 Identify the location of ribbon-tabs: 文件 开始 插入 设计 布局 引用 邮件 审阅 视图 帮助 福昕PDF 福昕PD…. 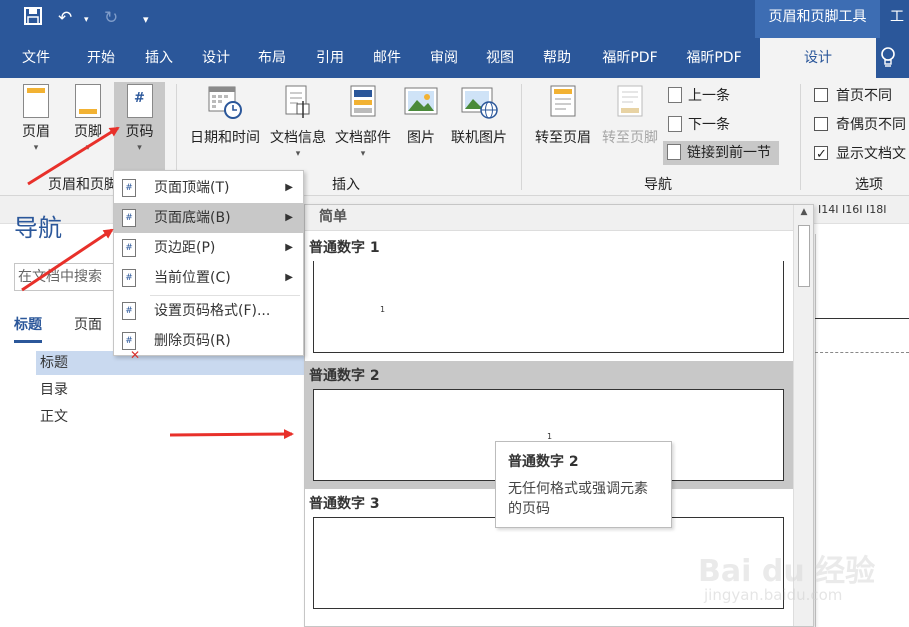
(454, 58).